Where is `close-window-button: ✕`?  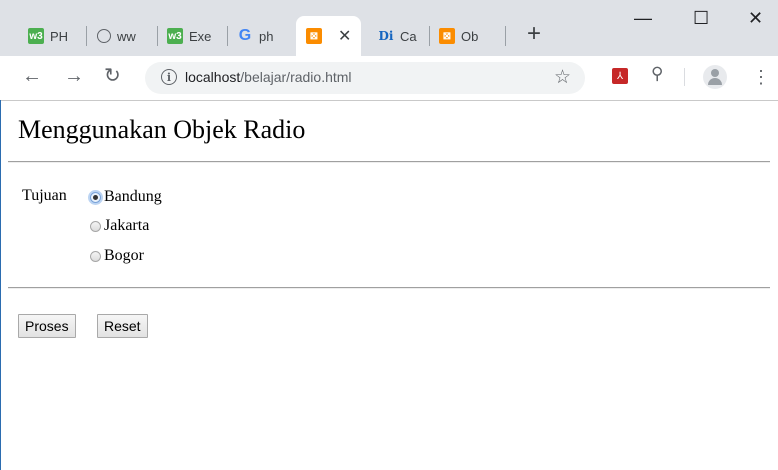 close-window-button: ✕ is located at coordinates (755, 18).